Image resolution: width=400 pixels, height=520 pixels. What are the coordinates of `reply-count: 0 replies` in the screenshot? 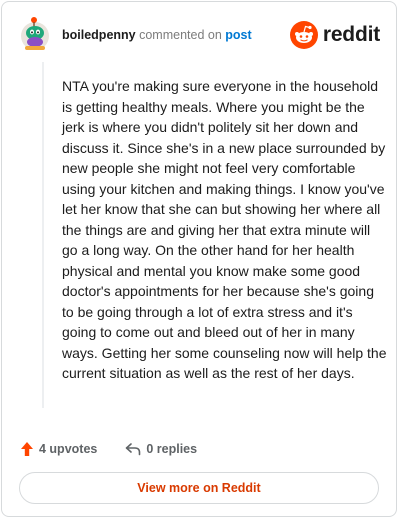 It's located at (172, 449).